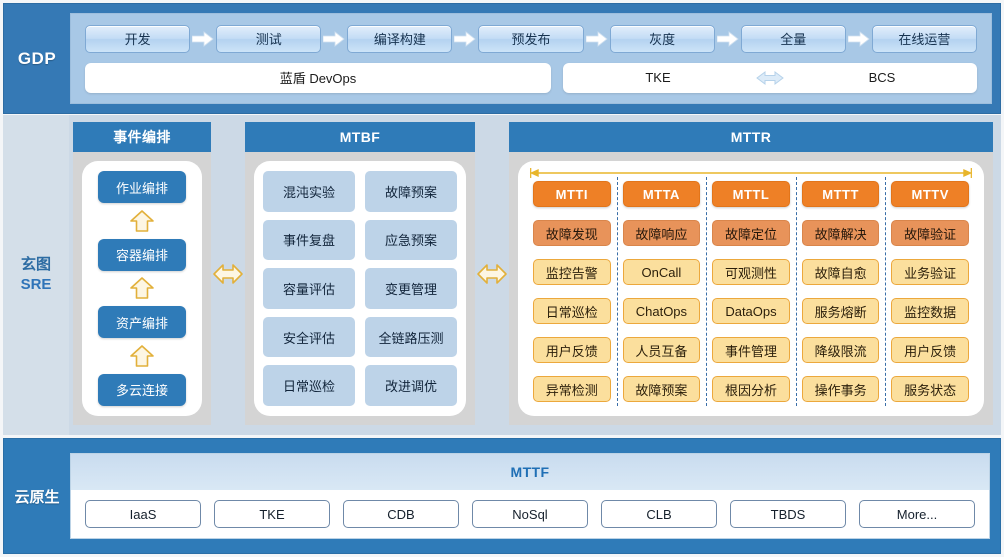 The height and width of the screenshot is (557, 1004). I want to click on event-chip-stack: 作业编排容器编排资产编排多云连接, so click(142, 288).